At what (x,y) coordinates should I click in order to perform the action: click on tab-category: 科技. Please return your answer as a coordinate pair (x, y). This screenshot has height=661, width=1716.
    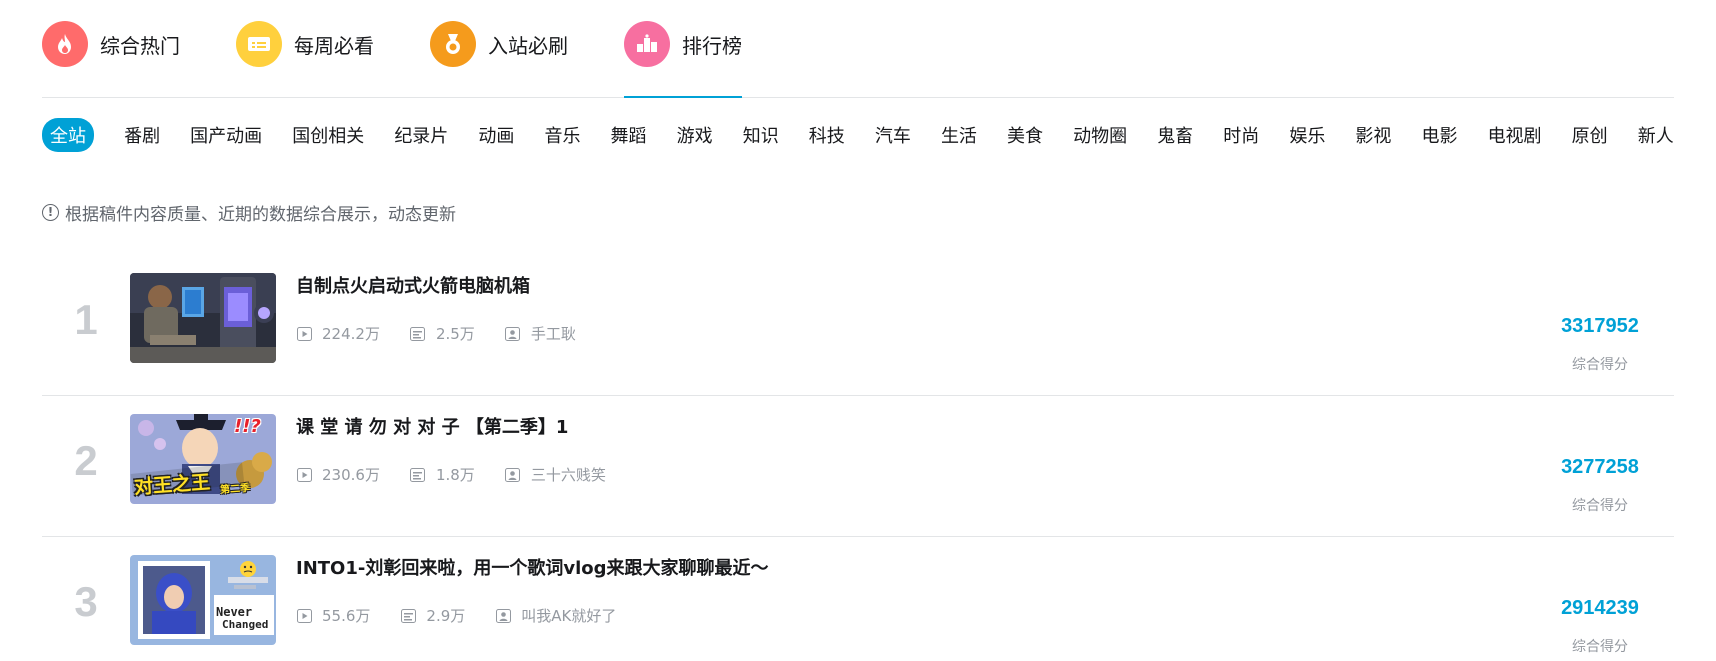
    Looking at the image, I should click on (827, 135).